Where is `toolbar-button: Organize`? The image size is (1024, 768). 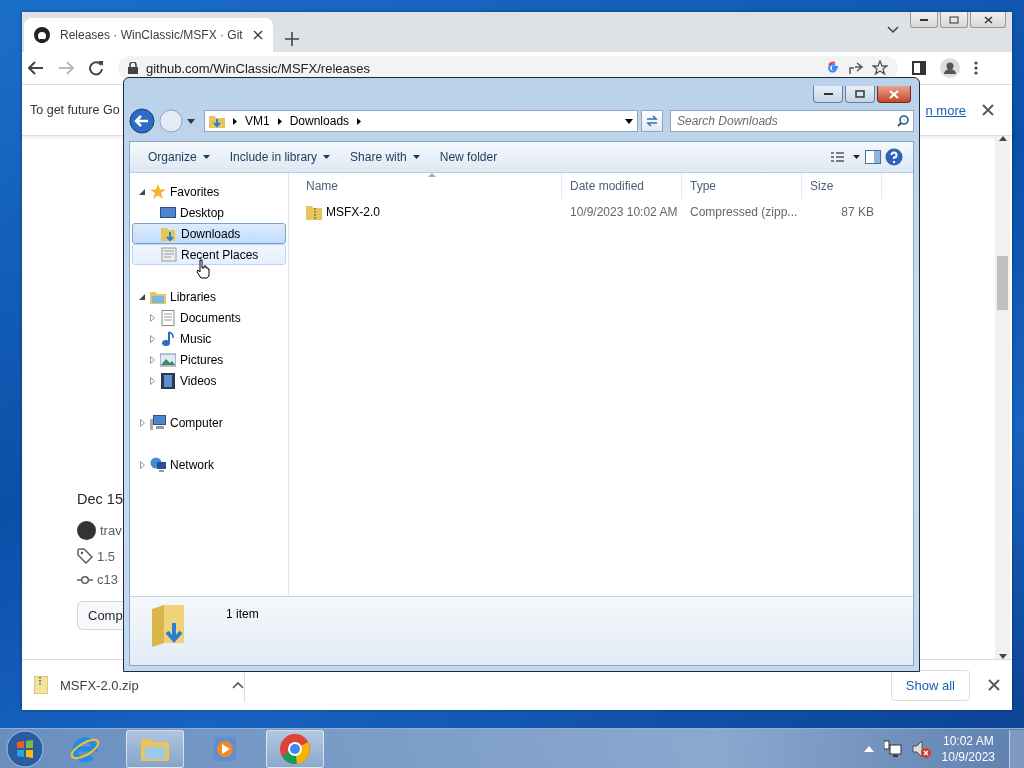 toolbar-button: Organize is located at coordinates (179, 157).